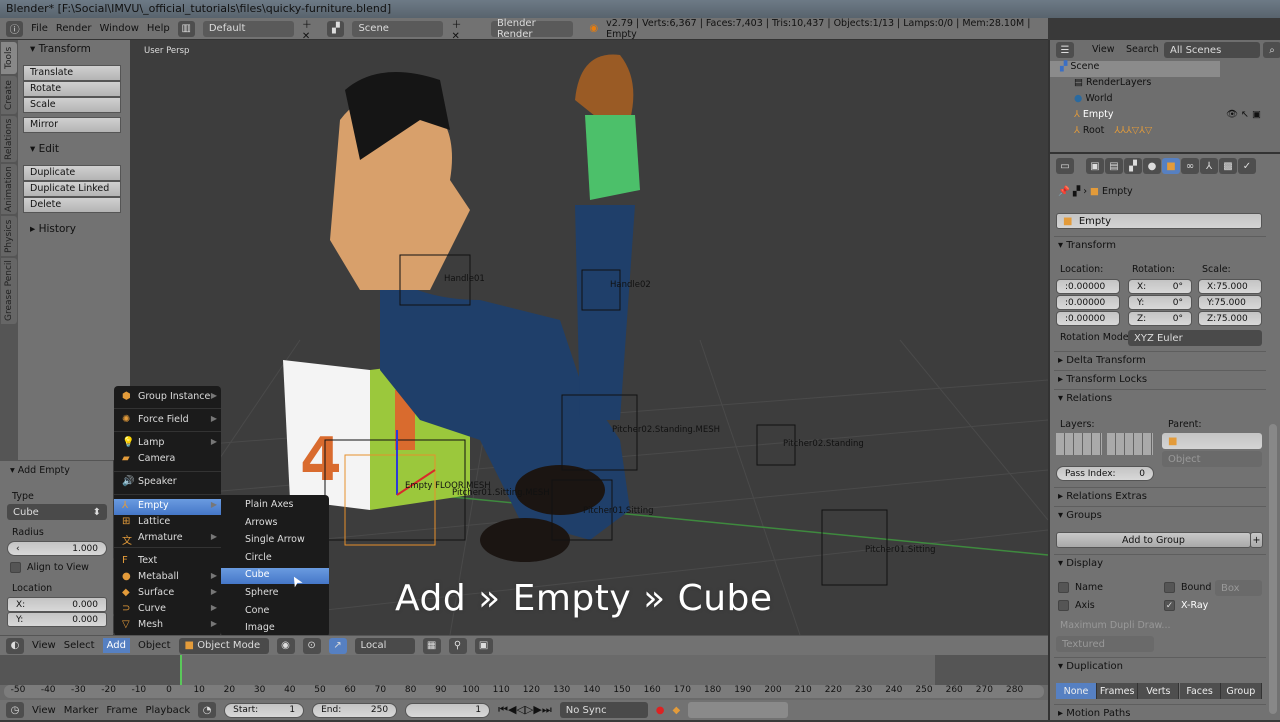 Image resolution: width=1280 pixels, height=722 pixels. What do you see at coordinates (79, 645) in the screenshot?
I see `menu-select: Select` at bounding box center [79, 645].